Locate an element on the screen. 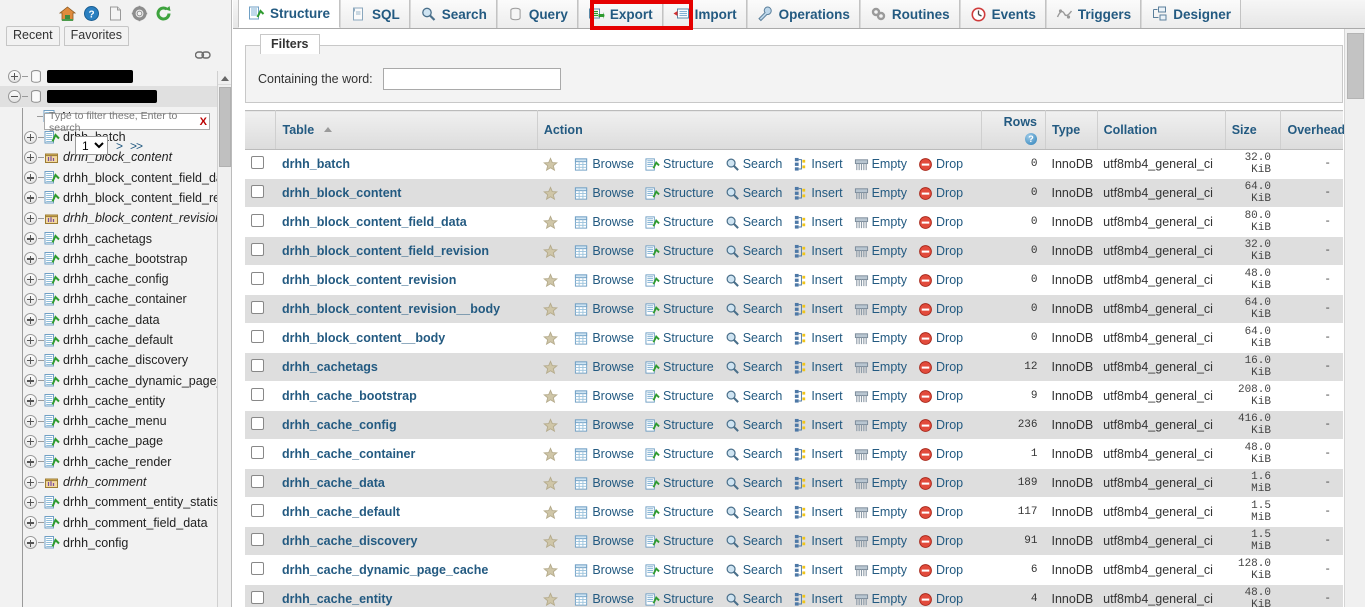 The image size is (1365, 607). tree-item: drhh_comment is located at coordinates (108, 482).